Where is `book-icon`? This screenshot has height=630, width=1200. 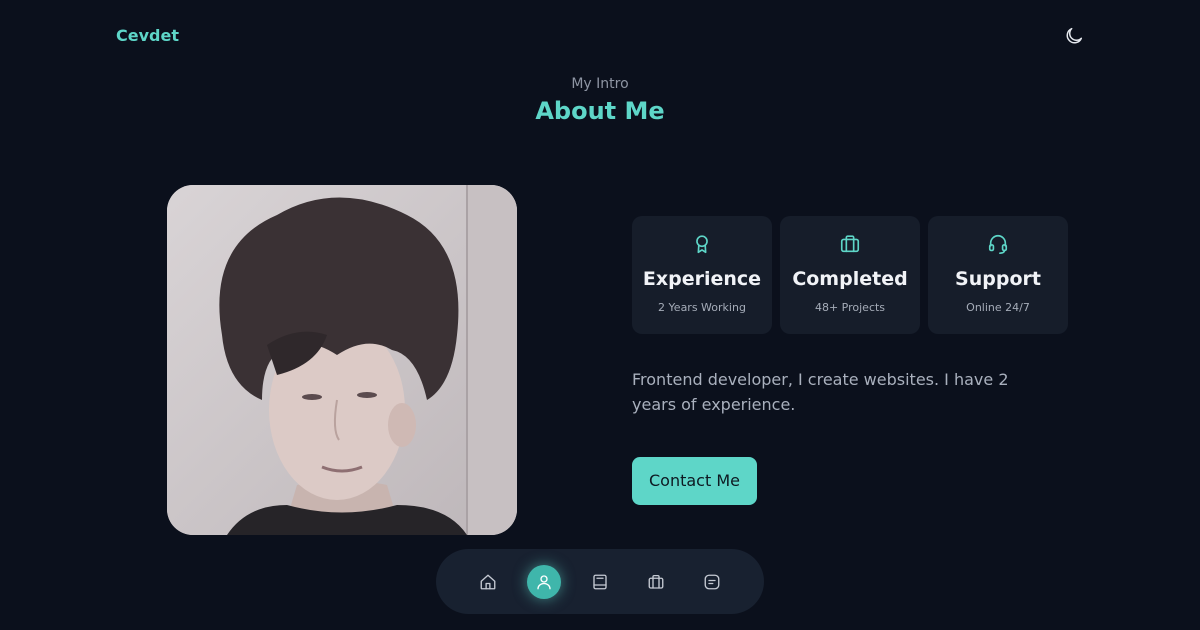
book-icon is located at coordinates (600, 582).